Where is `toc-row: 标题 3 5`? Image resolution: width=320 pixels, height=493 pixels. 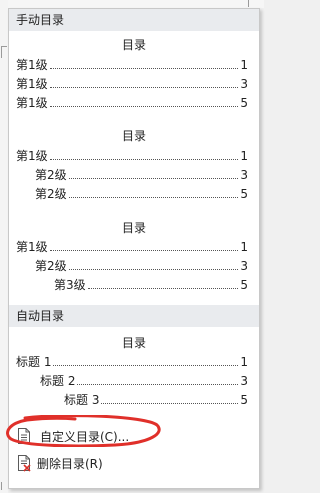 toc-row: 标题 3 5 is located at coordinates (156, 400).